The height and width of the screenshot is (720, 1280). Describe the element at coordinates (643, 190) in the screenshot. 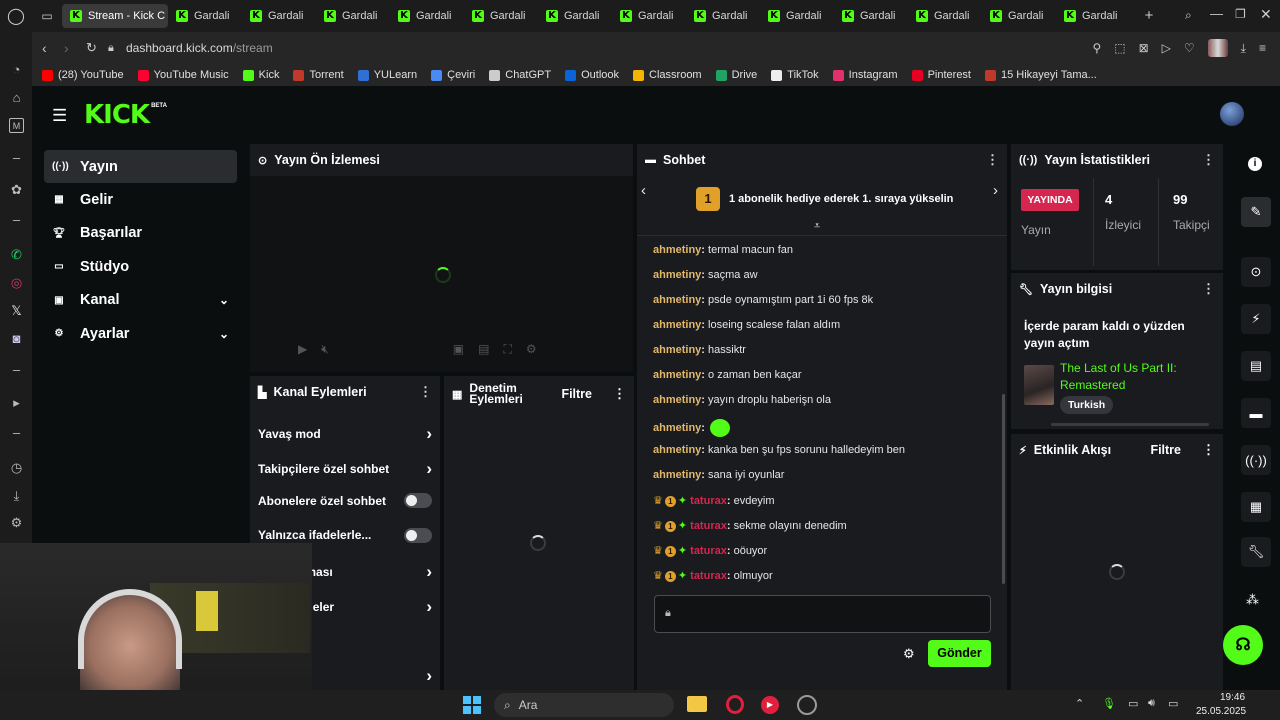

I see `banner-prev-icon: ‹` at that location.